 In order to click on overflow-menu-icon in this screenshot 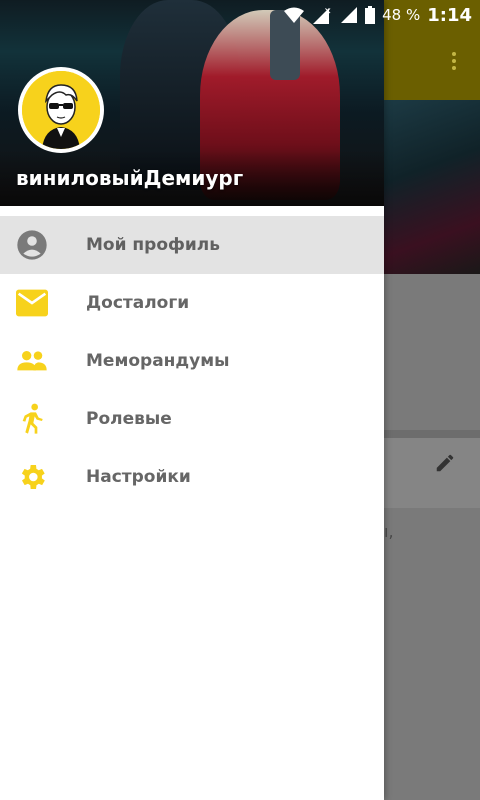, I will do `click(454, 62)`.